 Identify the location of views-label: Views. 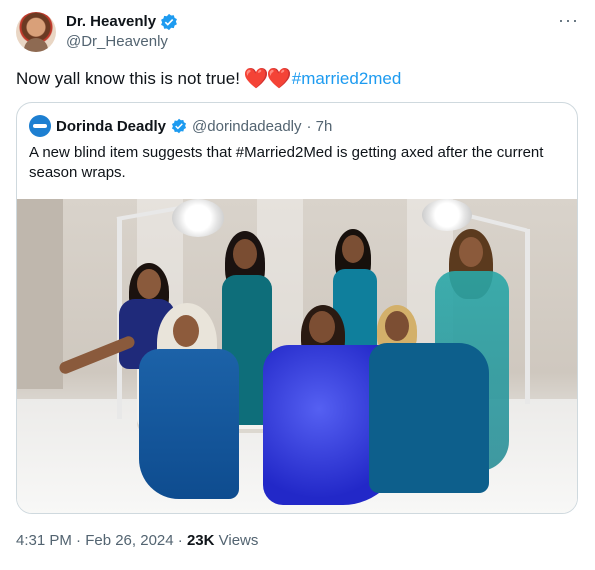
(236, 540).